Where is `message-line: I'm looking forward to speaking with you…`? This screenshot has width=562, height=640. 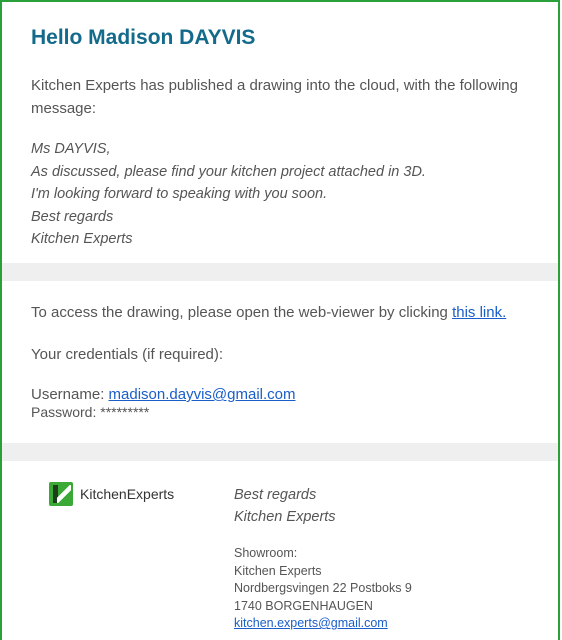 message-line: I'm looking forward to speaking with you… is located at coordinates (179, 194).